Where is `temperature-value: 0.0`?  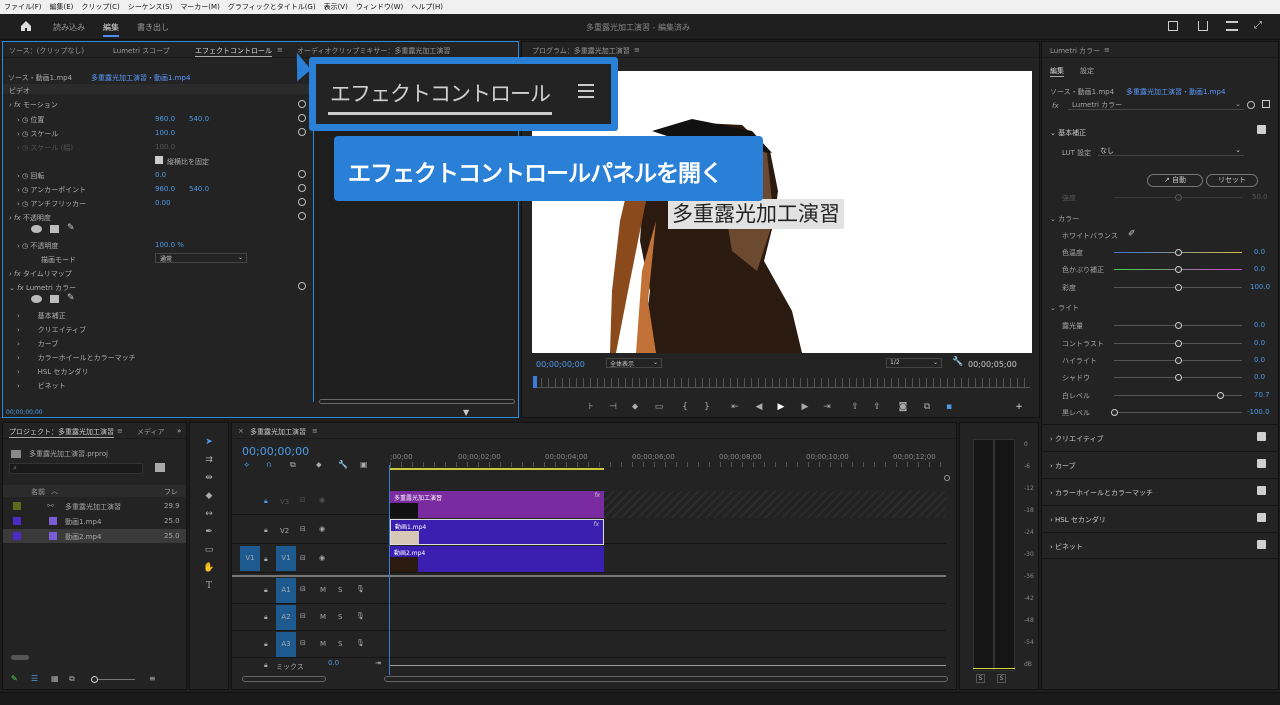 temperature-value: 0.0 is located at coordinates (1259, 252).